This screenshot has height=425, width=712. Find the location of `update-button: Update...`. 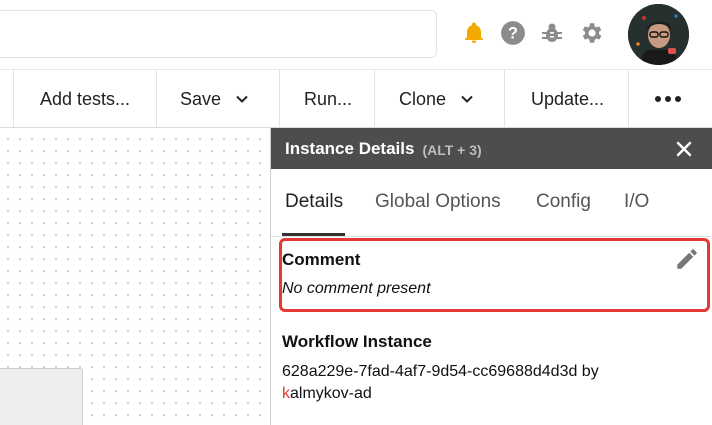

update-button: Update... is located at coordinates (567, 99).